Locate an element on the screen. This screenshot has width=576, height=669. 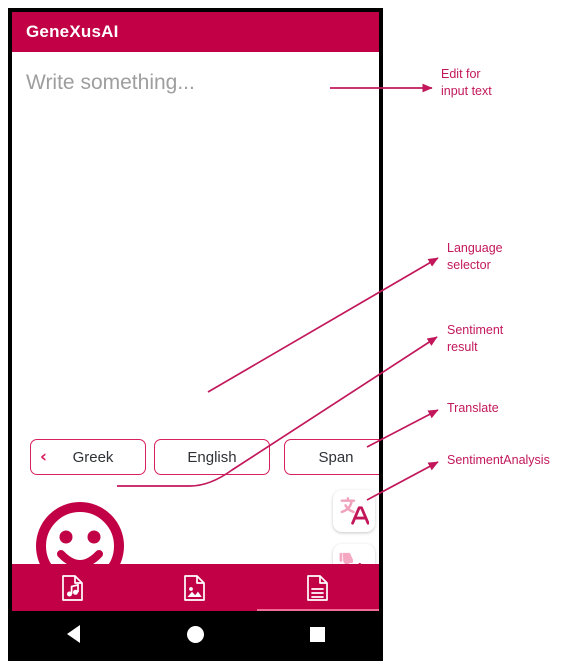
audio-file-icon is located at coordinates (73, 587).